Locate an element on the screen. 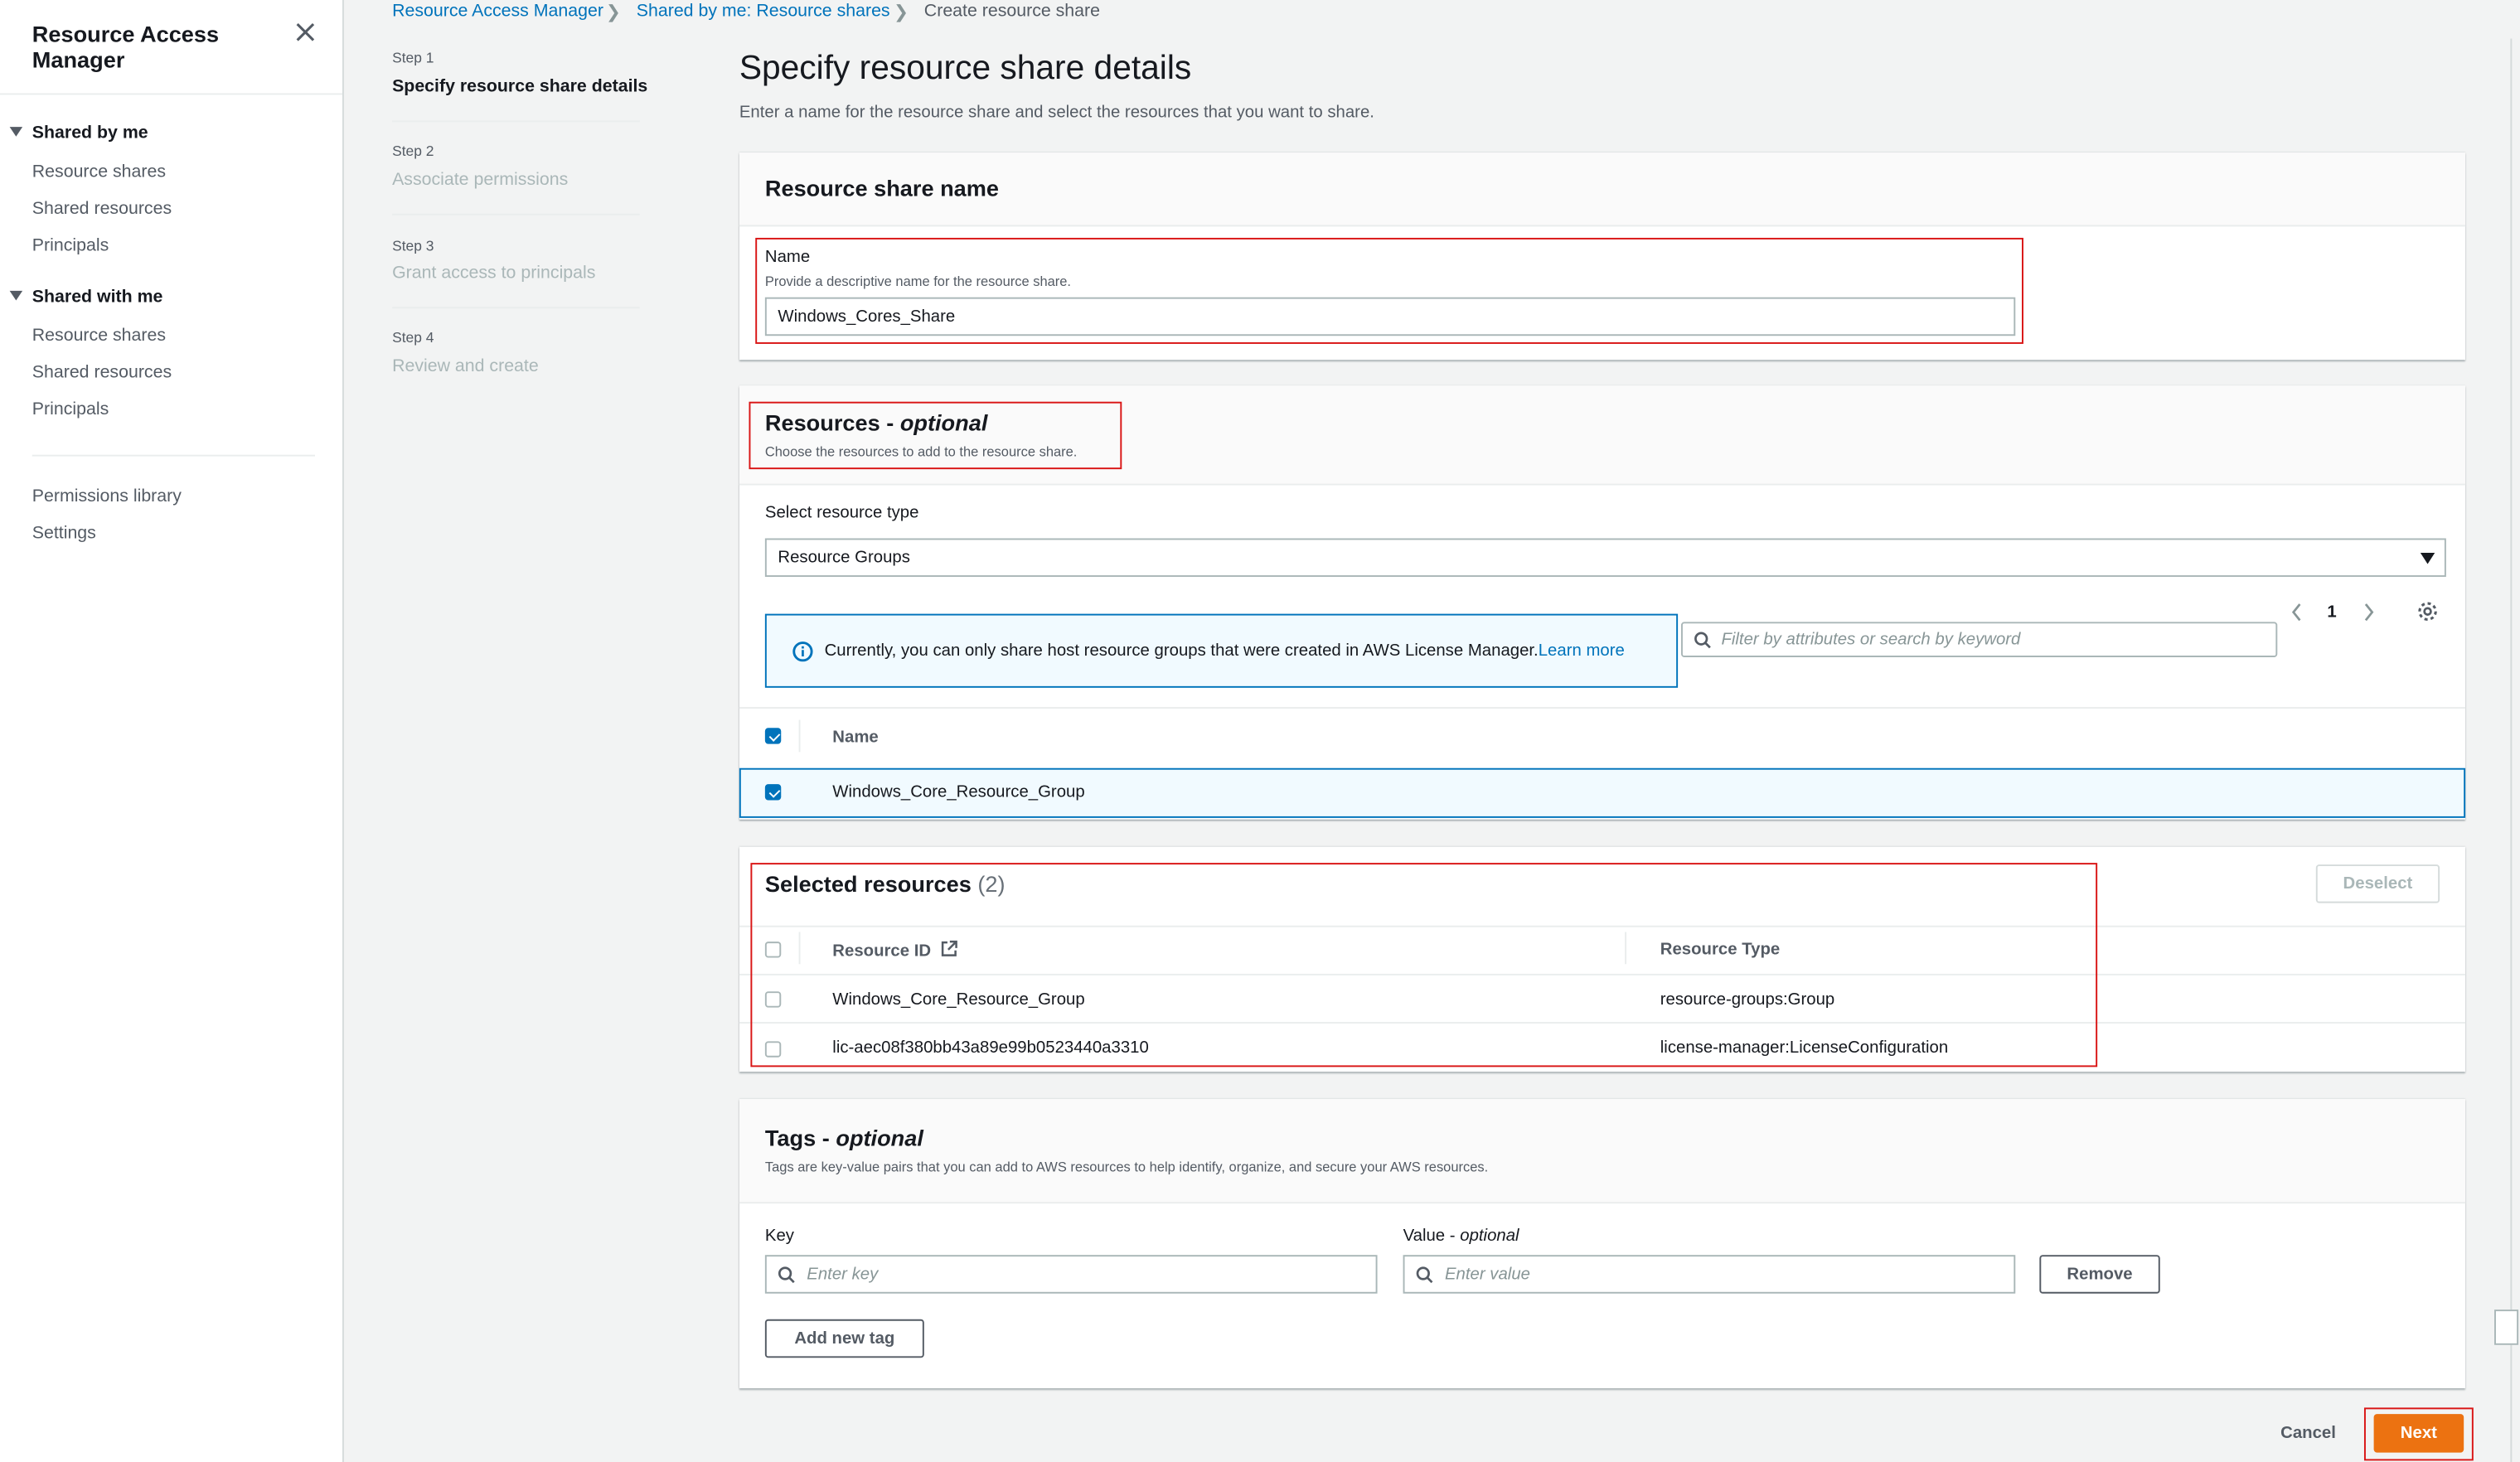  step-4-number: Step 4 is located at coordinates (413, 337).